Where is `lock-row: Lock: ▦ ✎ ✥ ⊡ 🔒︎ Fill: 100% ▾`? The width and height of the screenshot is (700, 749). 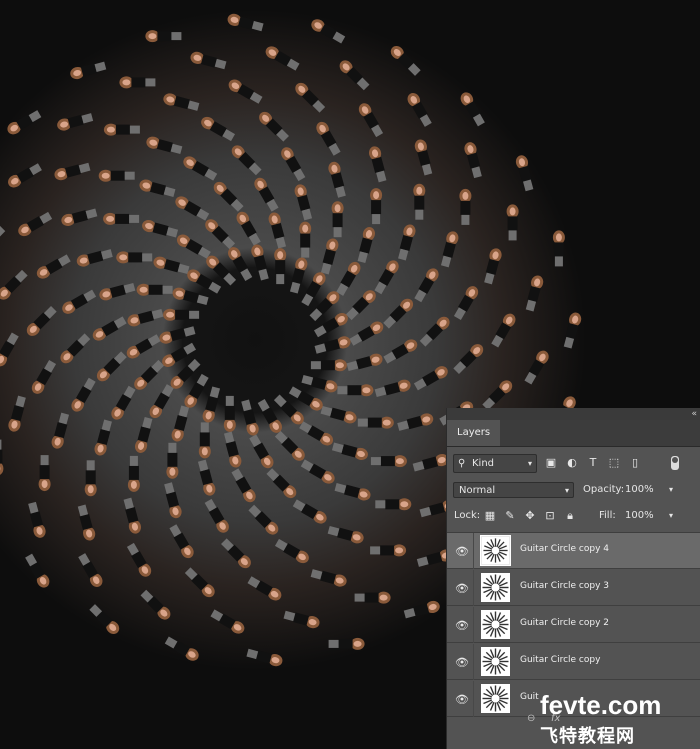
lock-row: Lock: ▦ ✎ ✥ ⊡ 🔒︎ Fill: 100% ▾ is located at coordinates (573, 516).